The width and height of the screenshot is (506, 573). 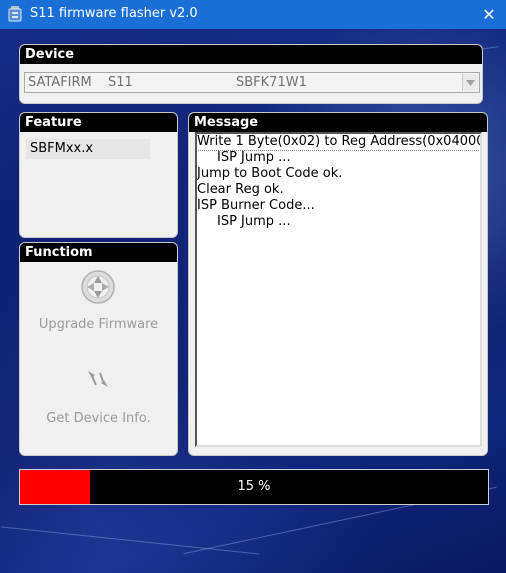 What do you see at coordinates (338, 190) in the screenshot?
I see `message-line: Clear Reg ok.` at bounding box center [338, 190].